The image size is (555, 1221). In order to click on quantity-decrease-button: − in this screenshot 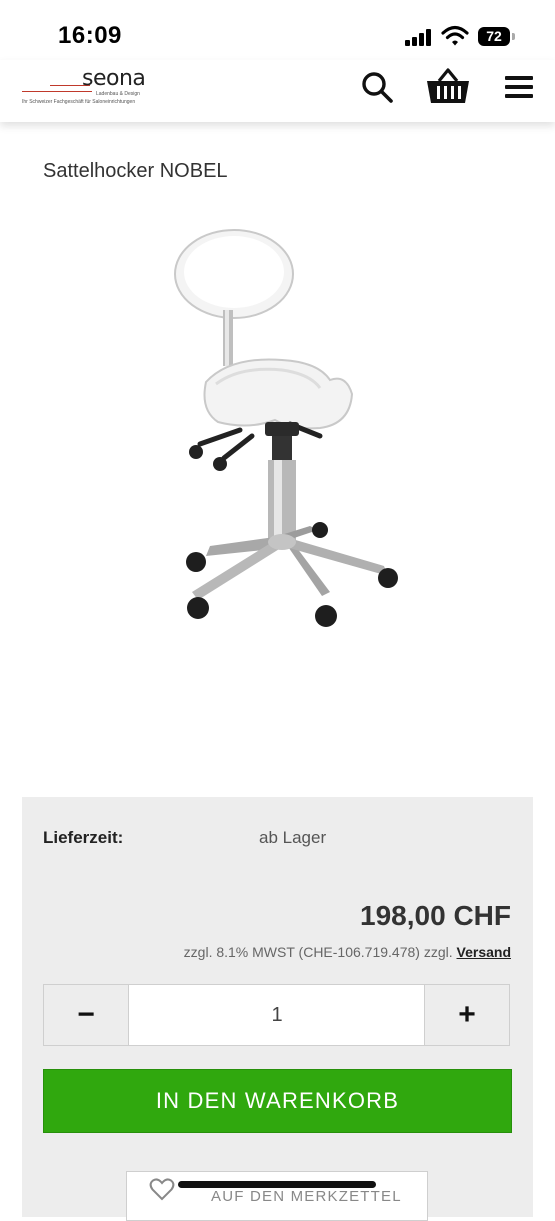, I will do `click(86, 1015)`.